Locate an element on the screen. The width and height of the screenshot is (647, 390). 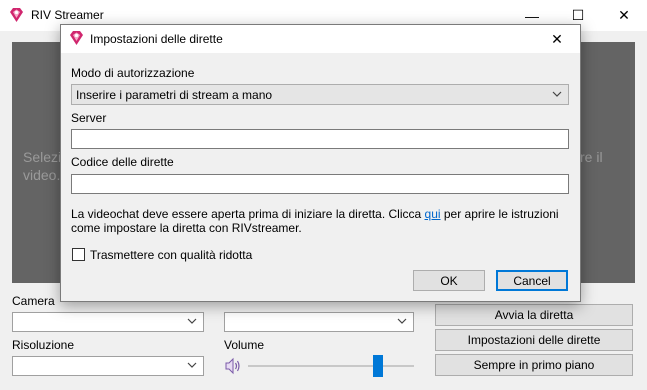
start-stream-button: Avvia la diretta is located at coordinates (534, 315).